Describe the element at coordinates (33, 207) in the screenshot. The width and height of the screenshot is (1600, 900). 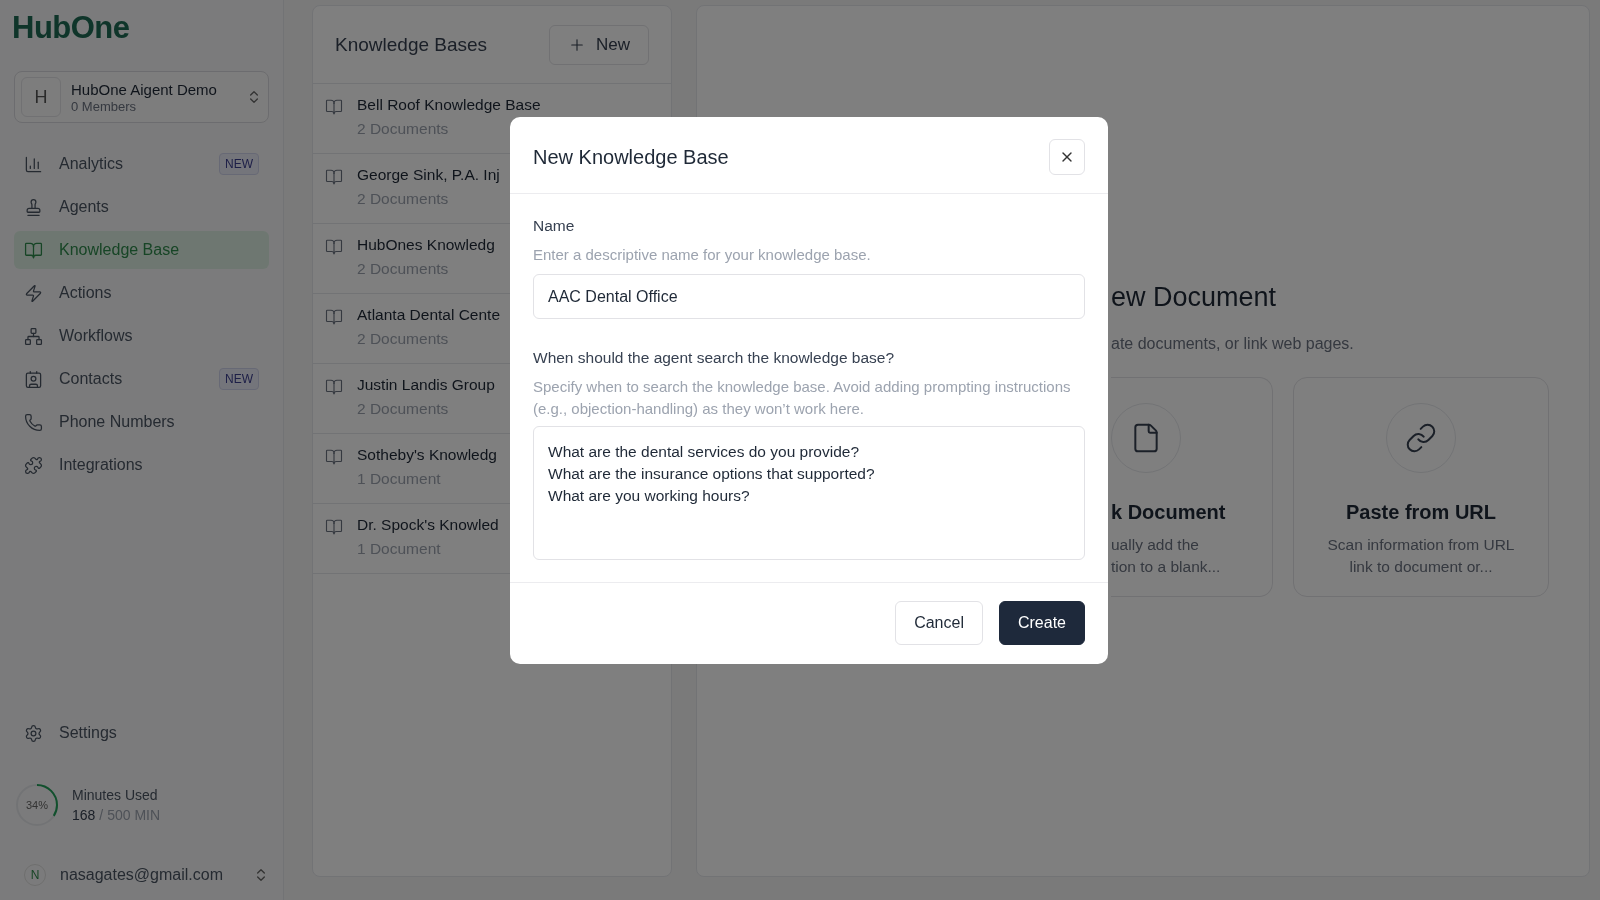
I see `stamp-icon` at that location.